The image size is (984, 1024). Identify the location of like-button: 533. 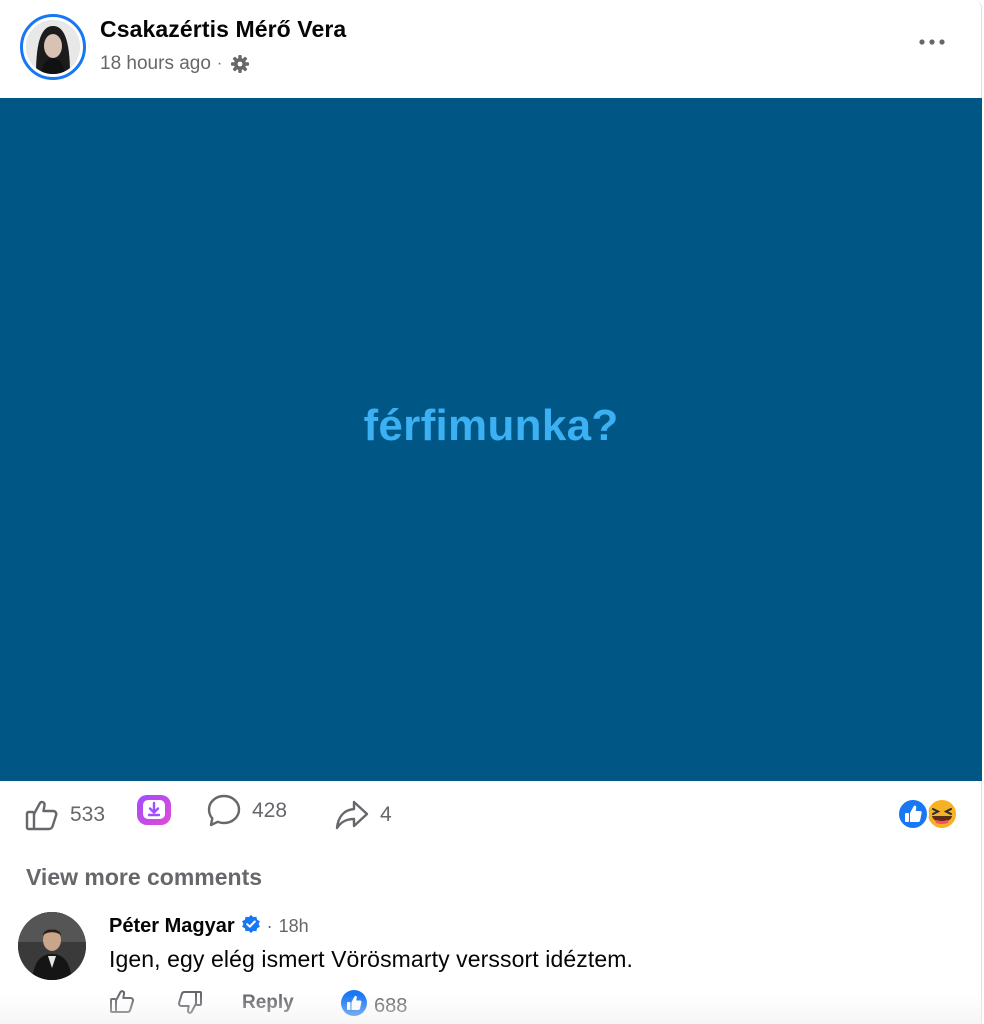
(64, 815).